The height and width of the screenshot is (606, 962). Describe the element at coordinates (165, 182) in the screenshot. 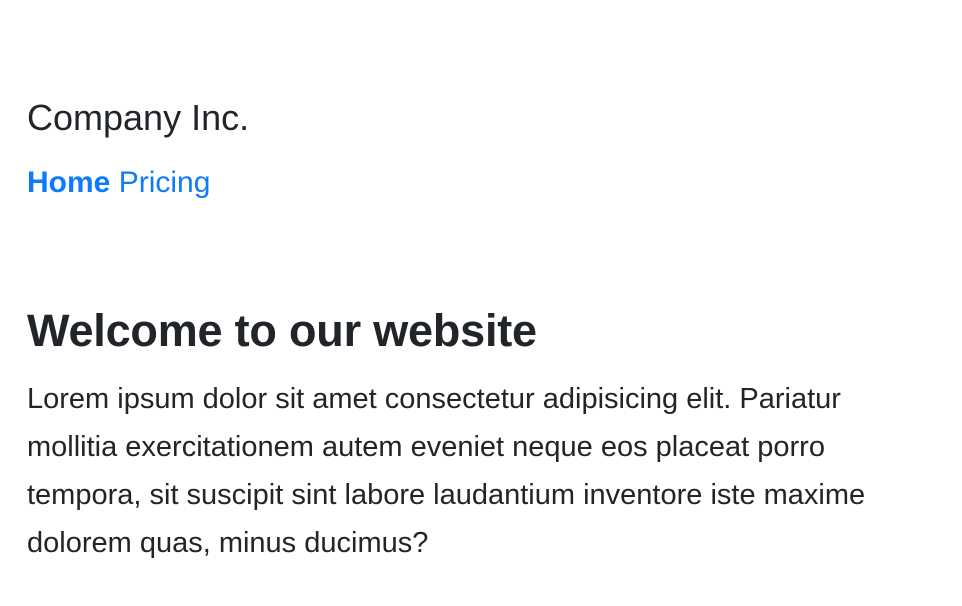

I see `nav-link-pricing: Pricing` at that location.